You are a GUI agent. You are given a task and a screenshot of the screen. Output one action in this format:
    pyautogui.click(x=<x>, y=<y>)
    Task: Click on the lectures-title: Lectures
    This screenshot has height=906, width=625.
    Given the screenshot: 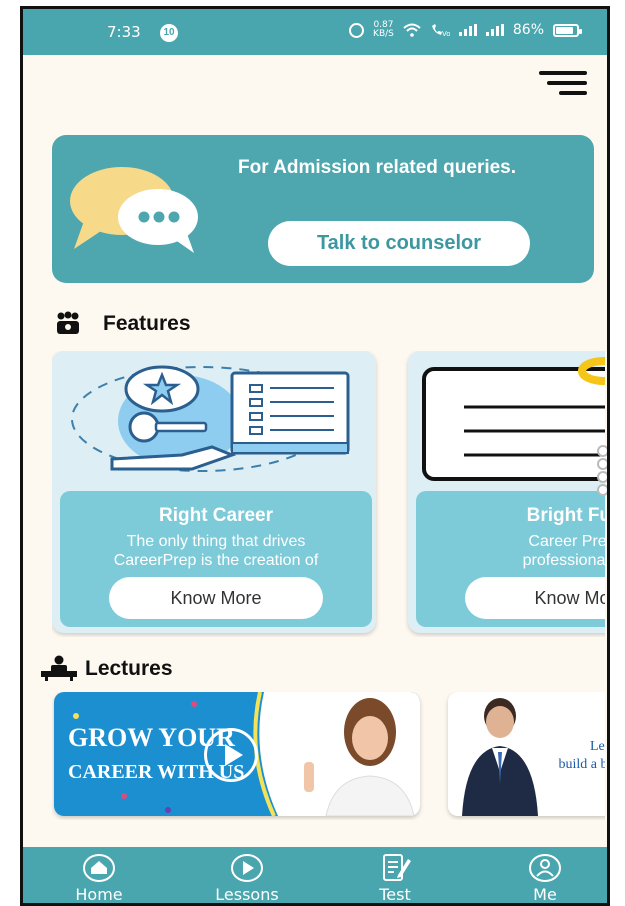 What is the action you would take?
    pyautogui.click(x=129, y=668)
    